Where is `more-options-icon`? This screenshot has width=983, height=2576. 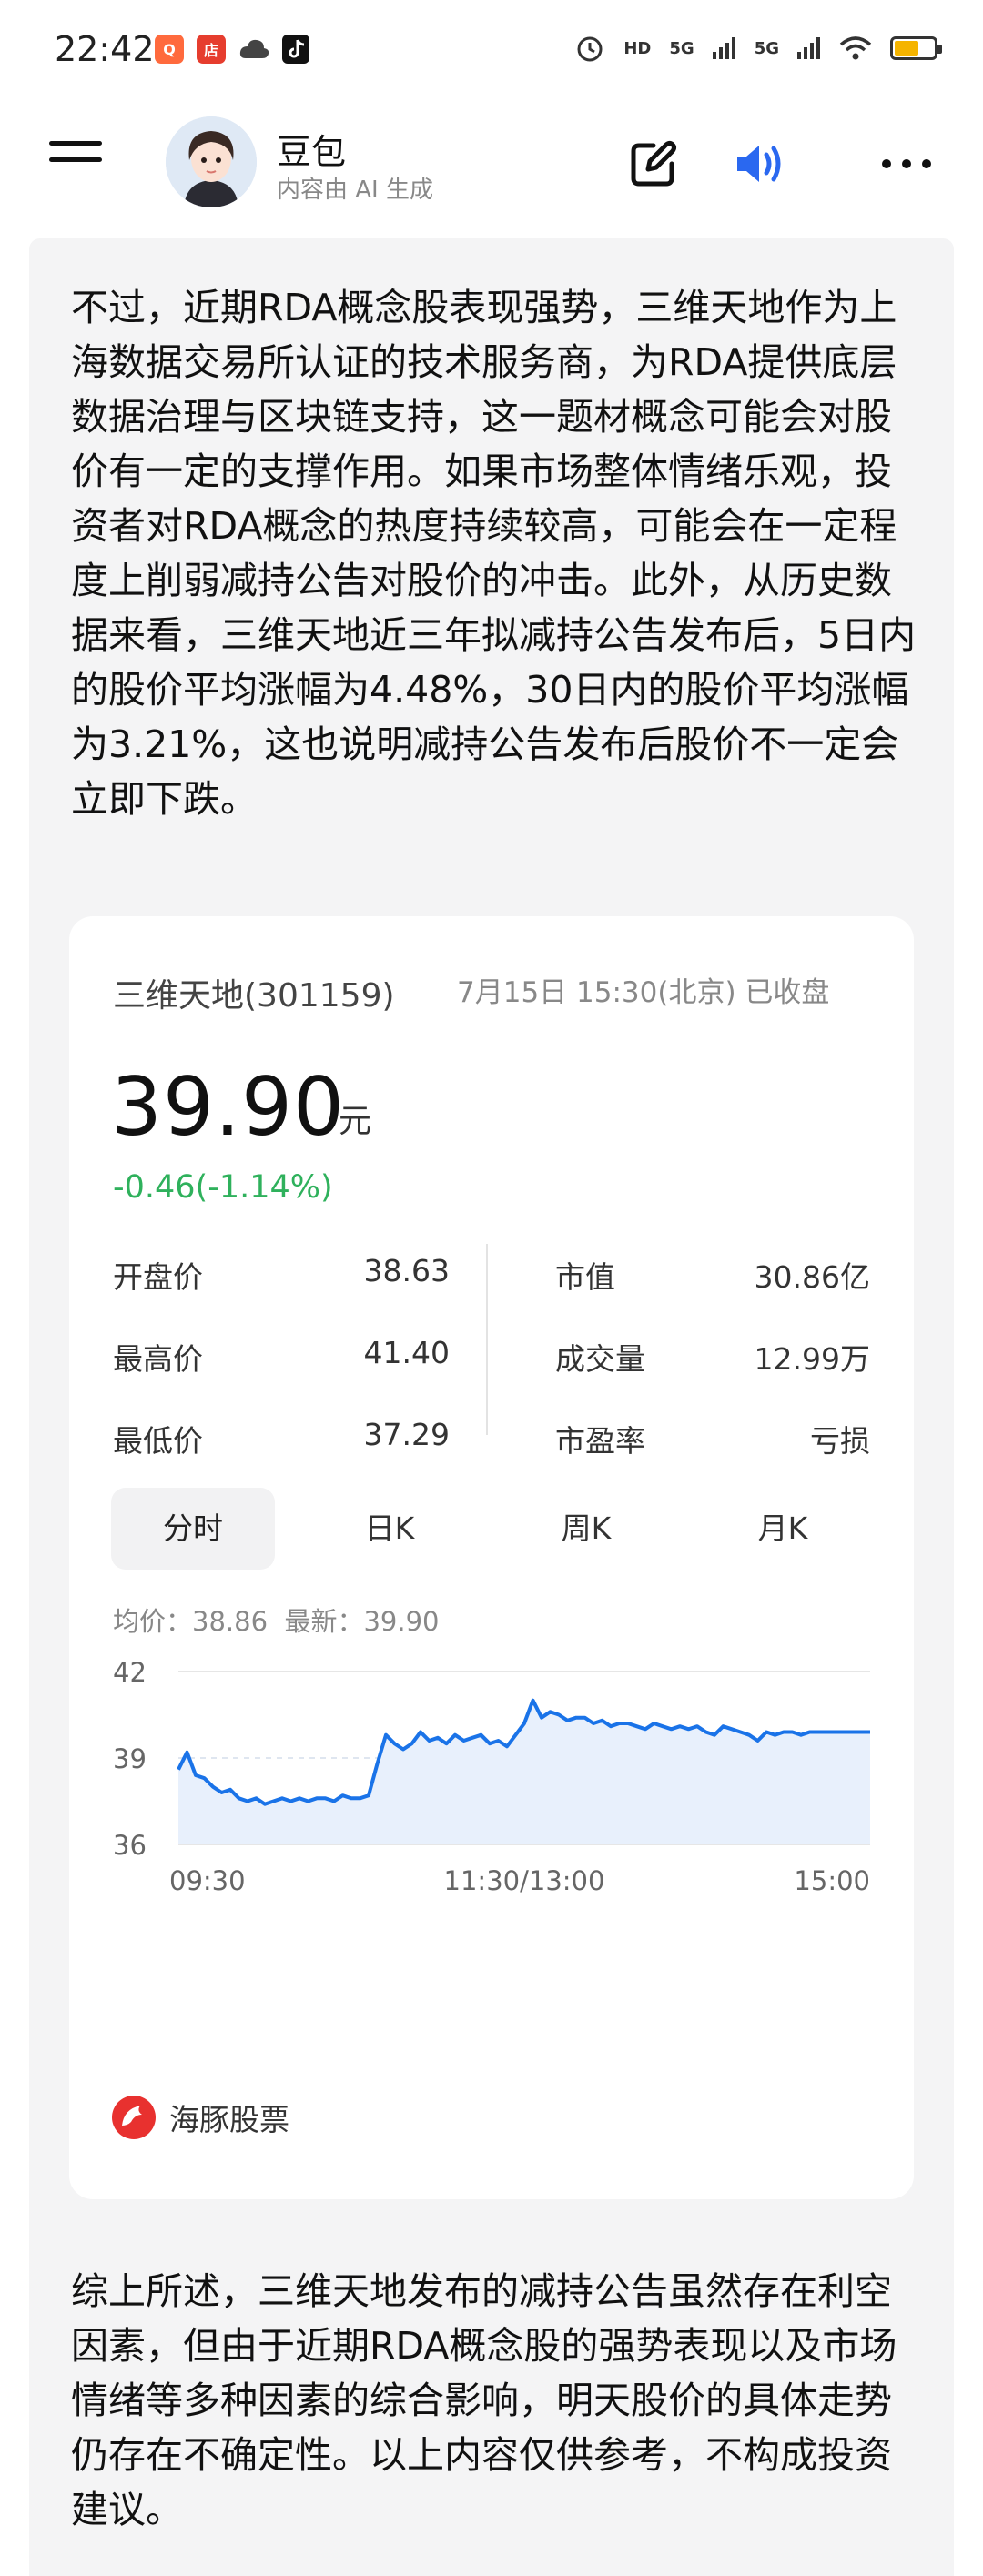 more-options-icon is located at coordinates (906, 163).